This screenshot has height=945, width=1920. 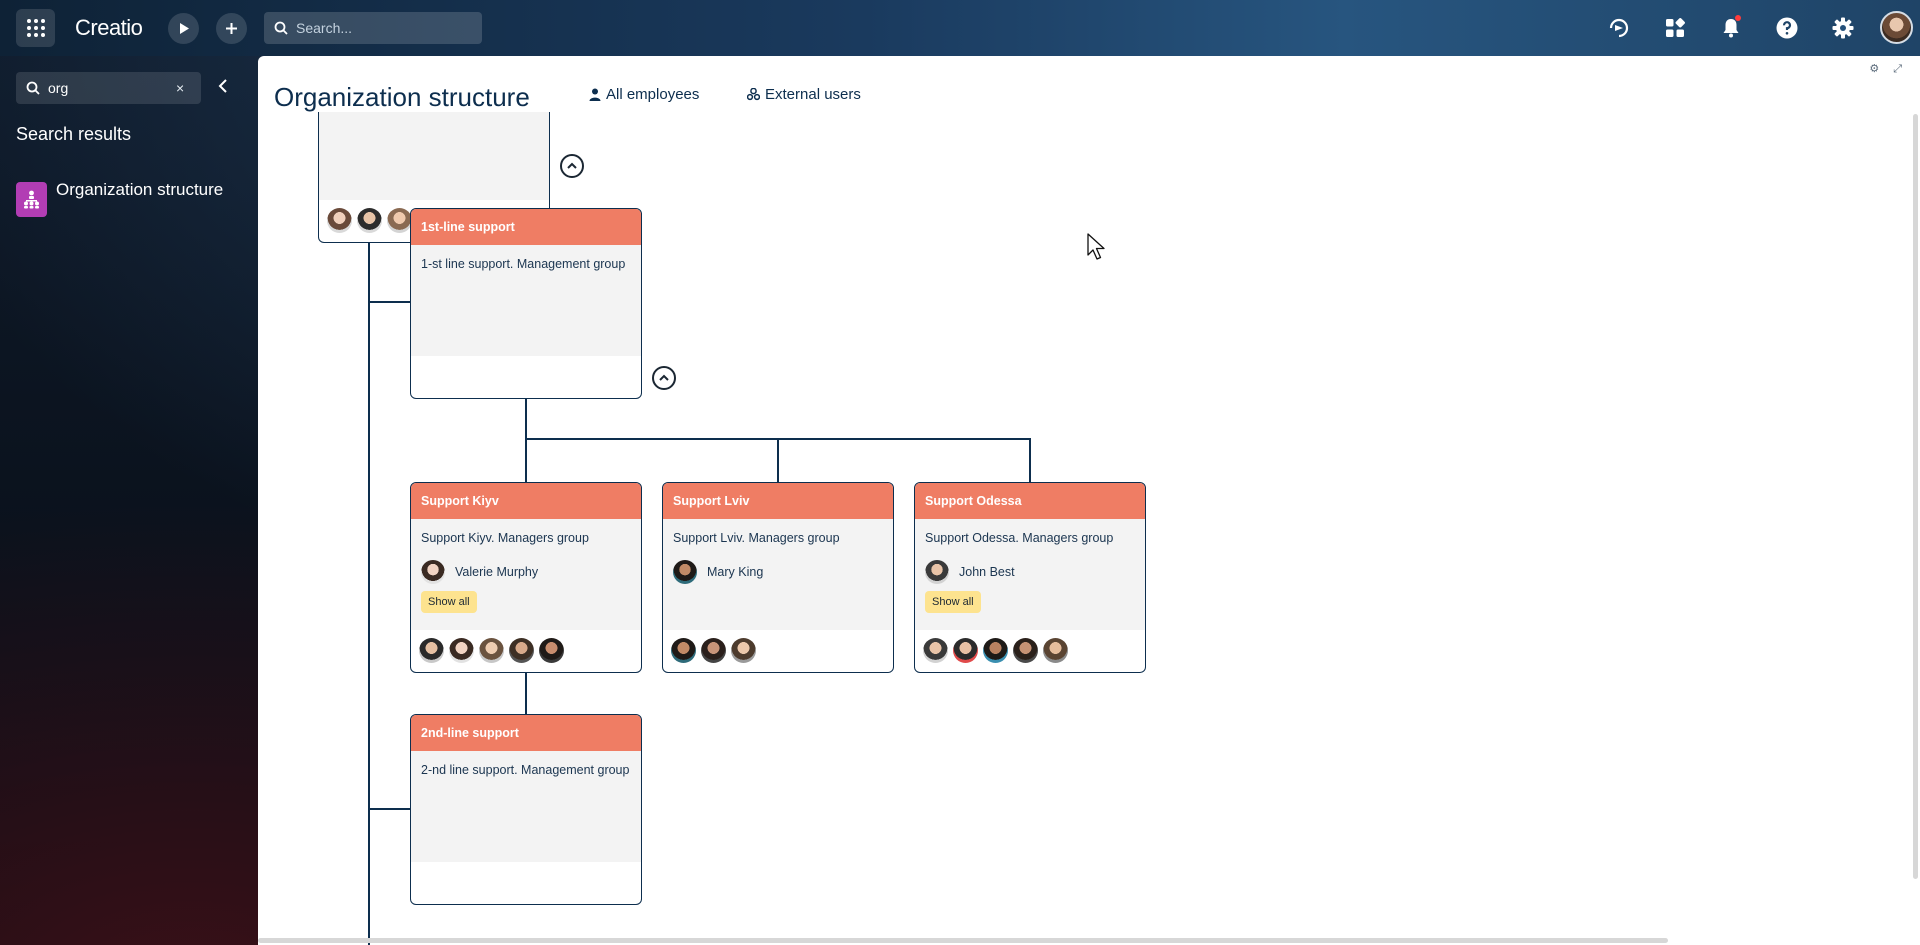 What do you see at coordinates (526, 227) in the screenshot?
I see `org-unit-title: 1st-line support` at bounding box center [526, 227].